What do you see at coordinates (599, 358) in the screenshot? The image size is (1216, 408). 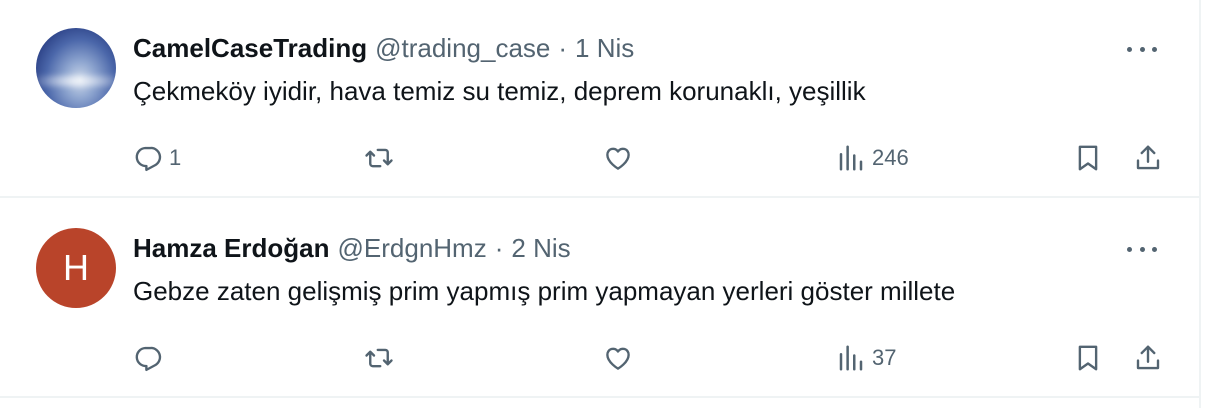 I see `action-bar: 37` at bounding box center [599, 358].